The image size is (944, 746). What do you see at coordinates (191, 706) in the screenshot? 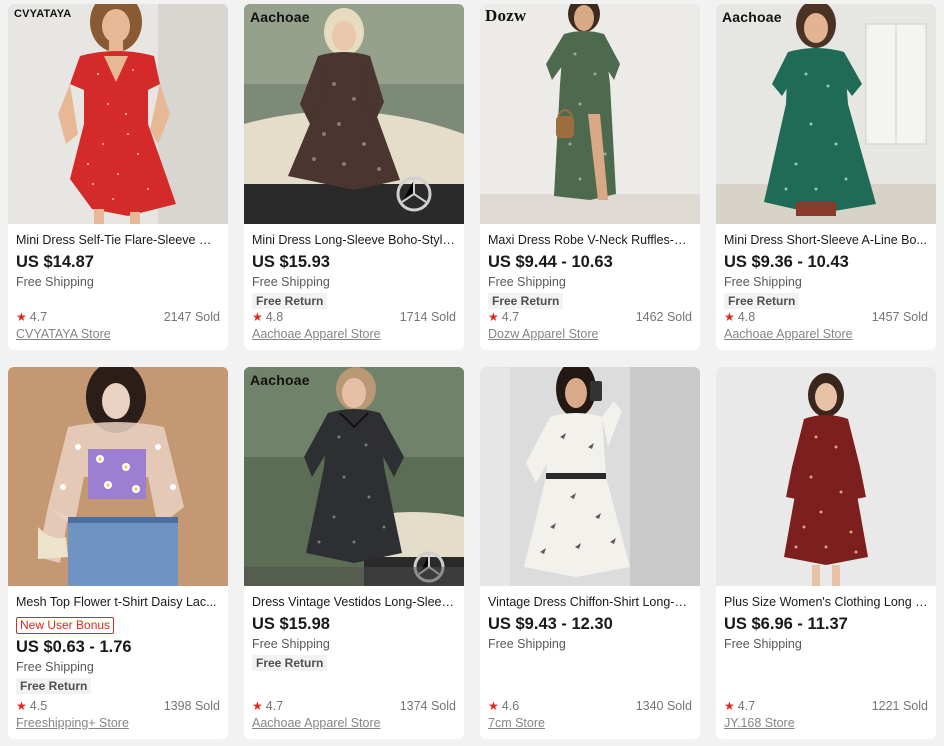
I see `sold-count: 1398 Sold` at bounding box center [191, 706].